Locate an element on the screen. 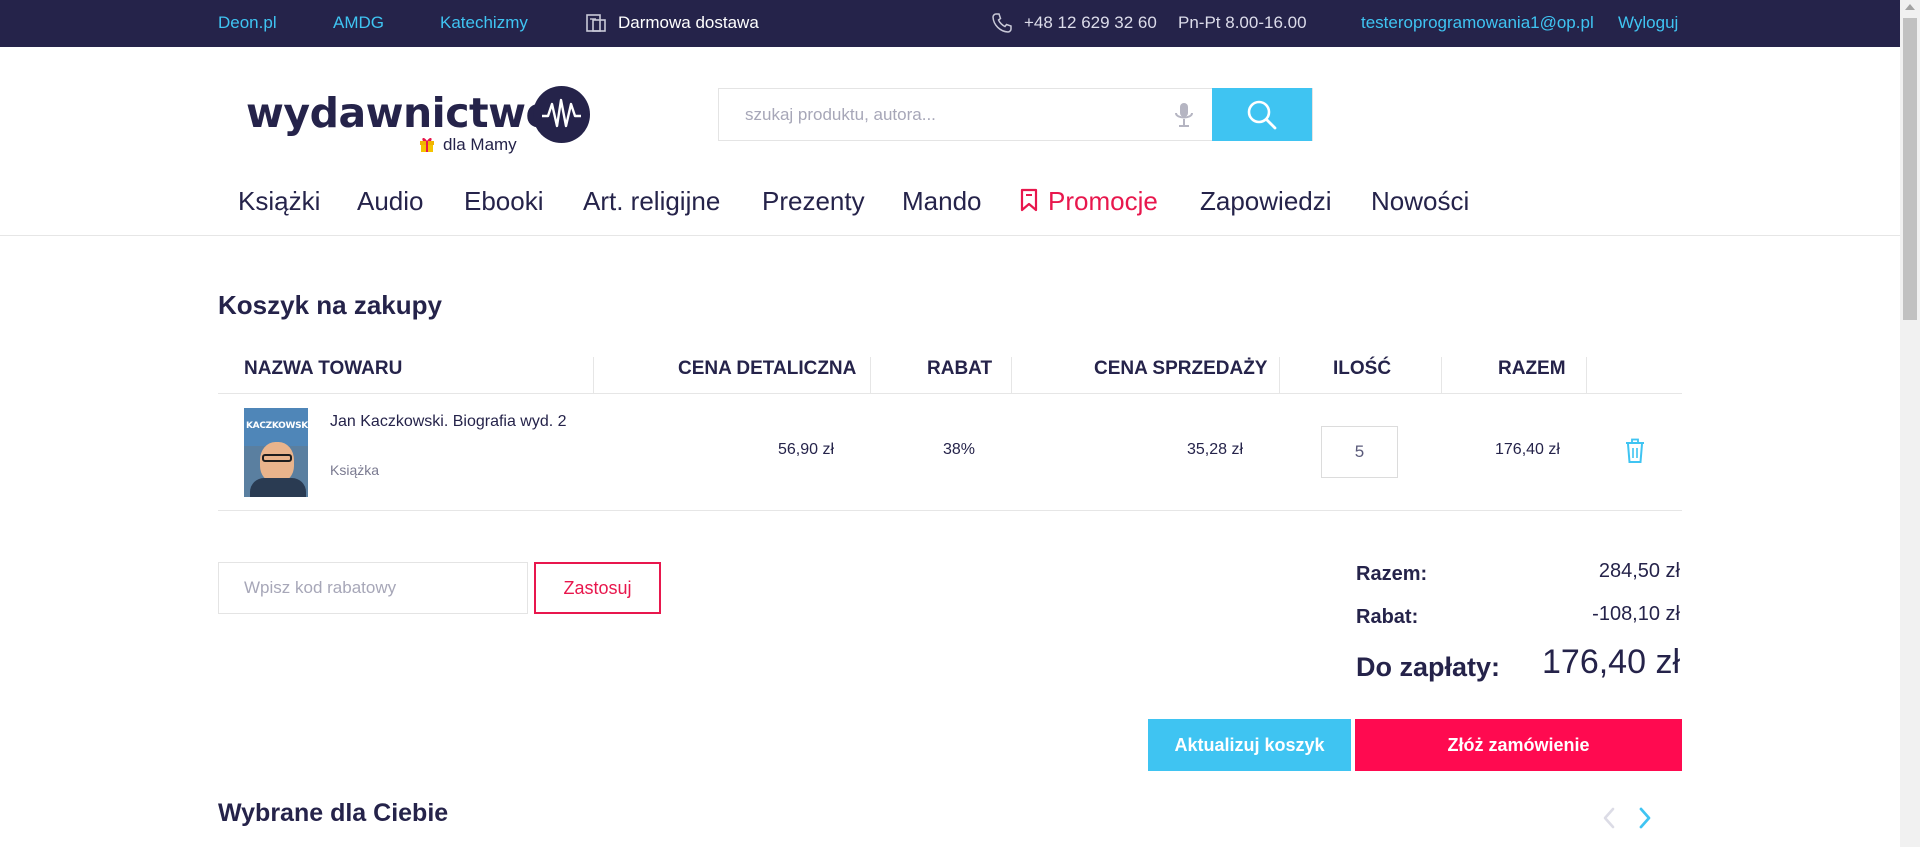 The image size is (1920, 847). subtotal-label: Razem: is located at coordinates (1392, 574).